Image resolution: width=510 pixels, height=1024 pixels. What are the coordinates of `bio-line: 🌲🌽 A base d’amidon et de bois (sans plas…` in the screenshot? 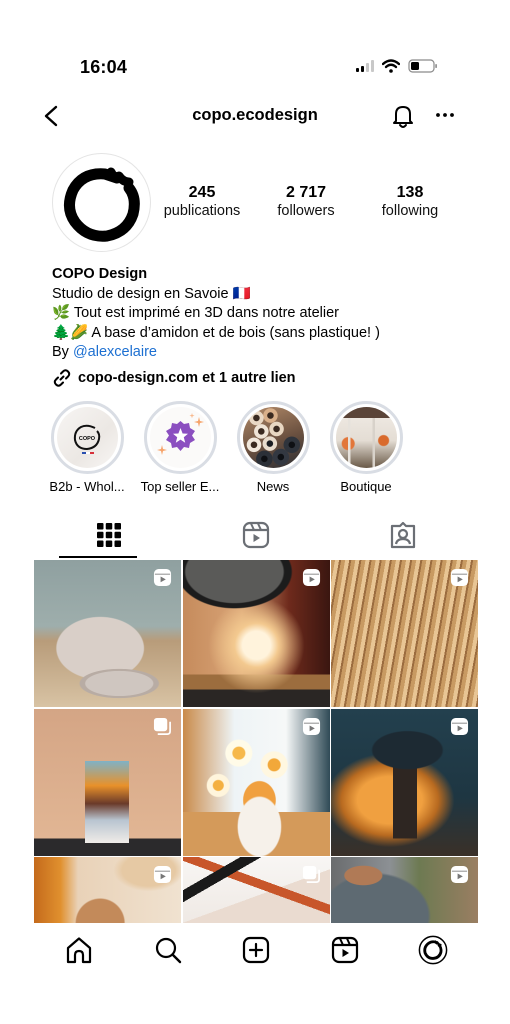 It's located at (216, 332).